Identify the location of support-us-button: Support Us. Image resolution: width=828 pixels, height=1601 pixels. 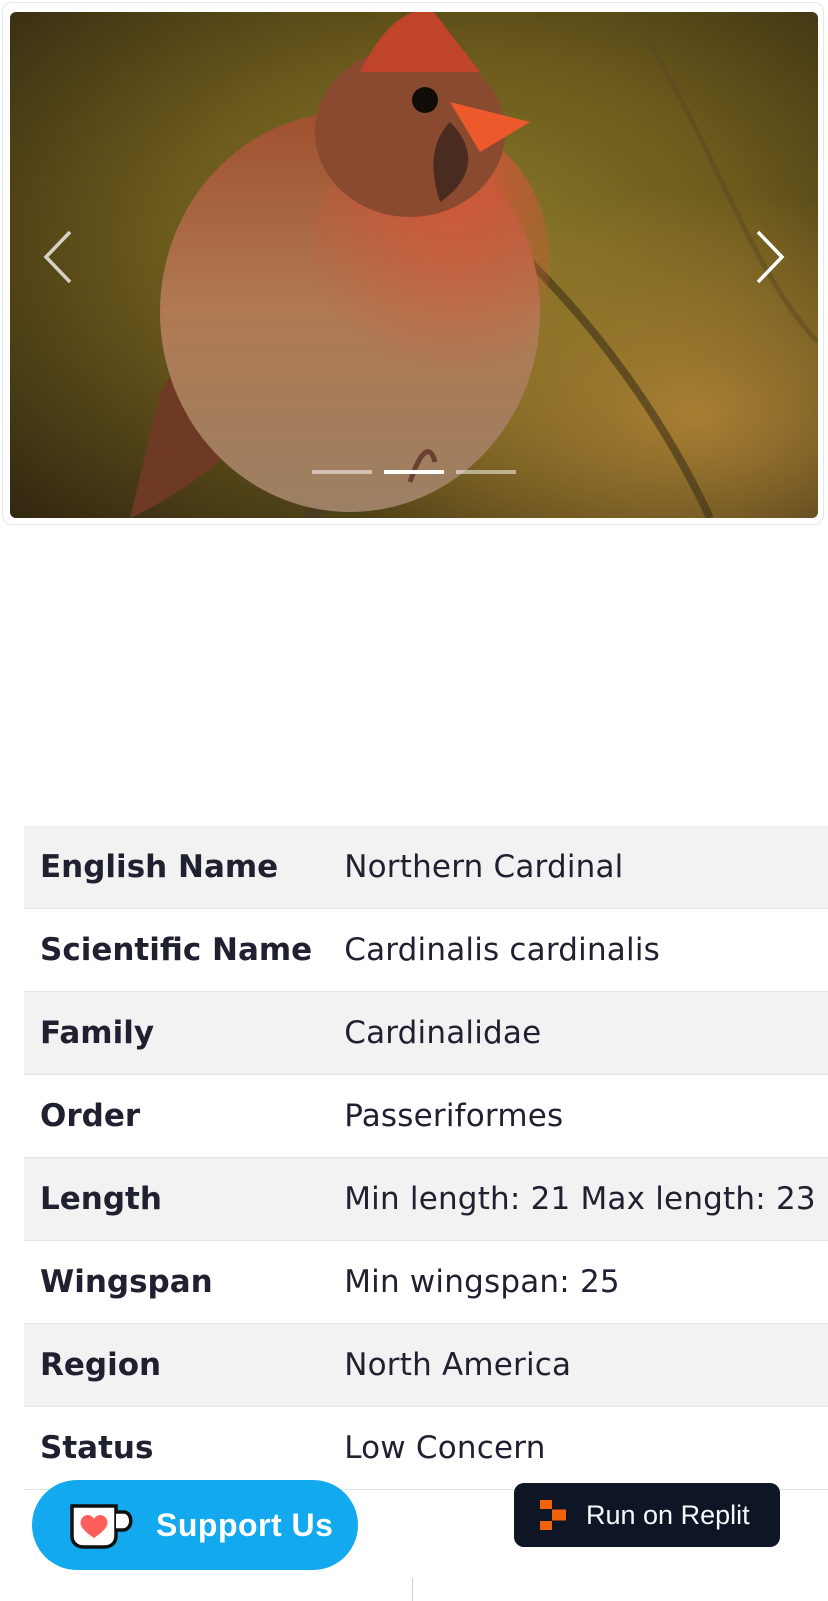
(195, 1525).